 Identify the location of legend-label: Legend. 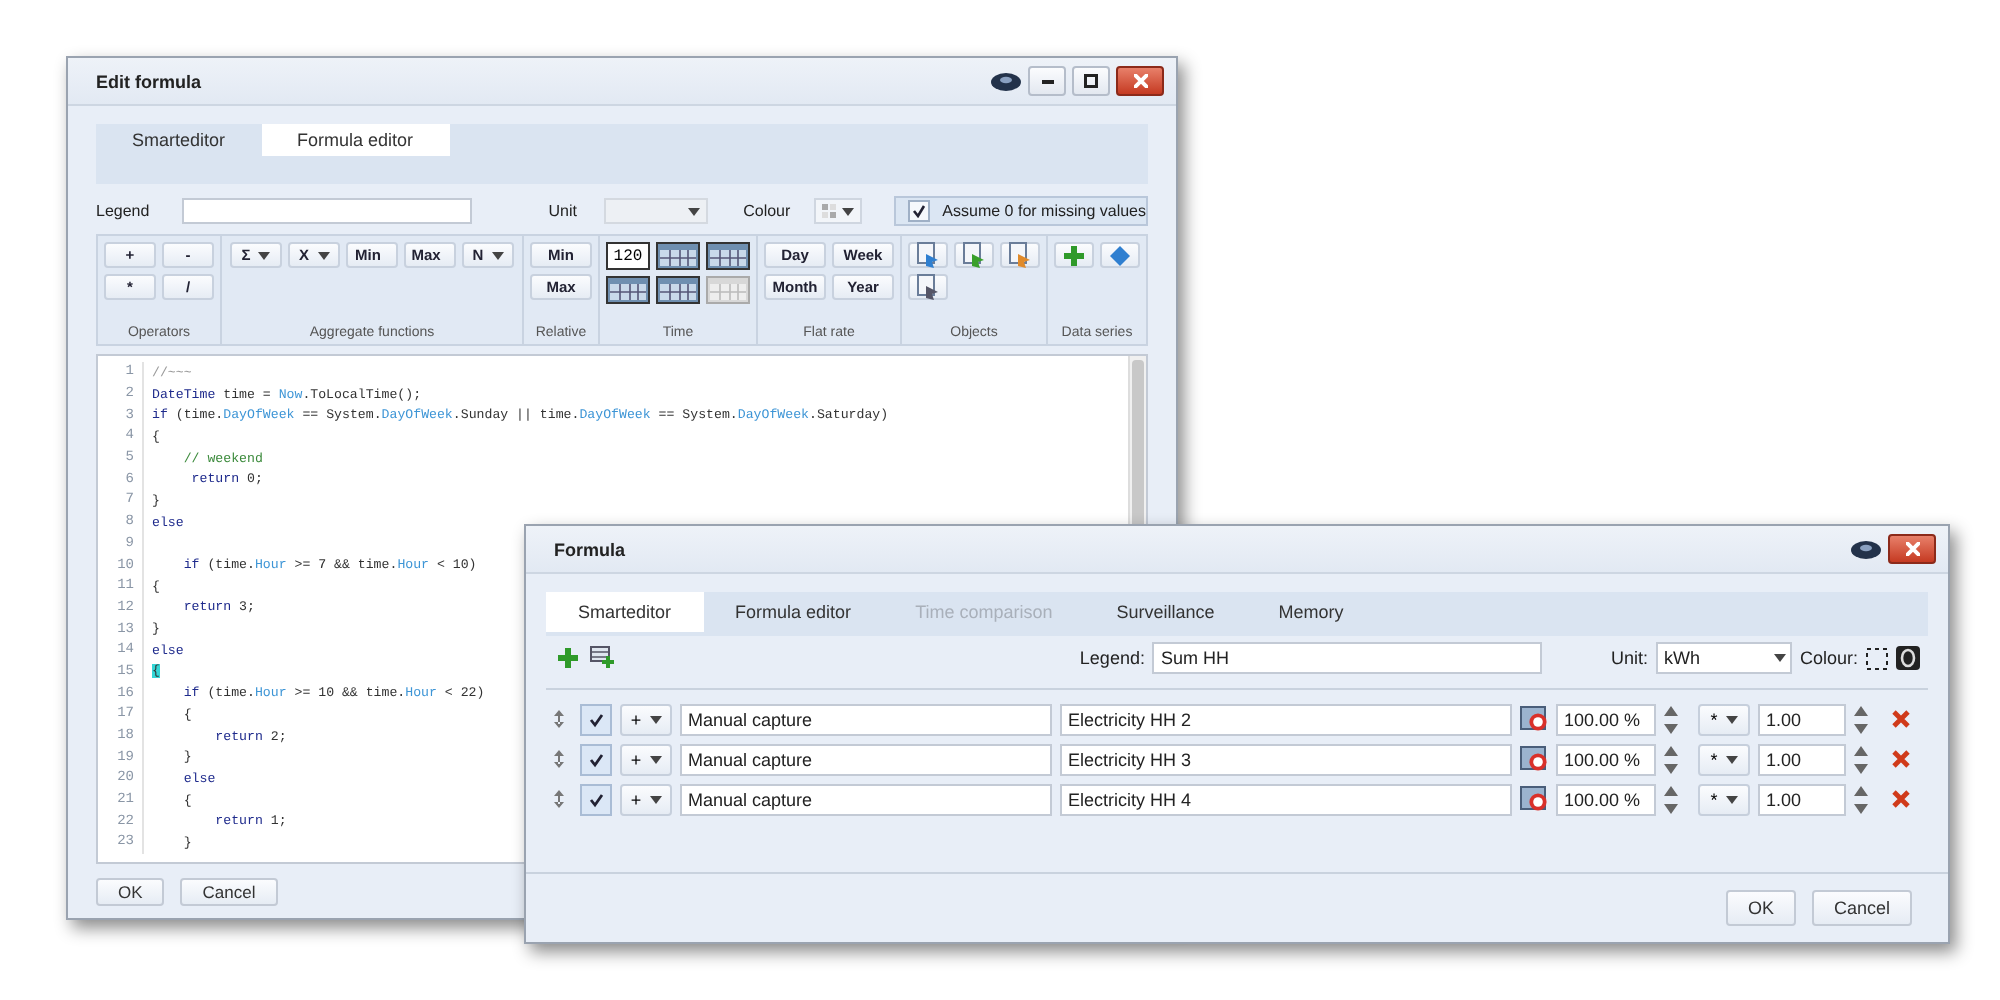
(123, 211).